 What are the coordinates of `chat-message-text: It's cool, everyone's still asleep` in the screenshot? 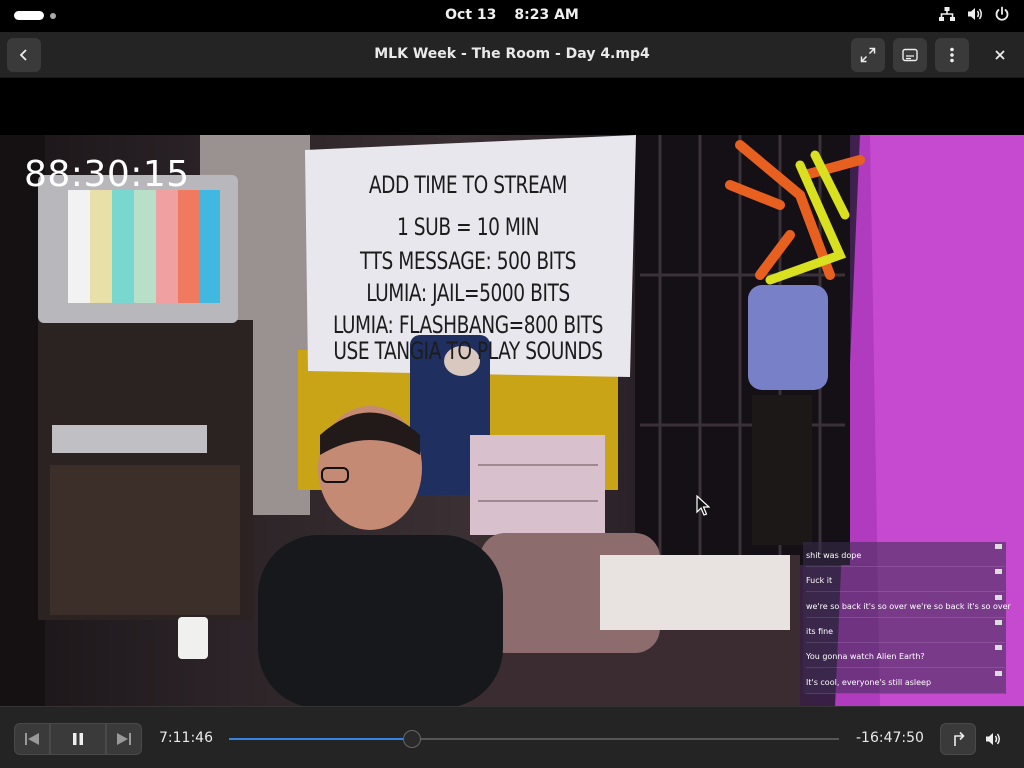 It's located at (869, 682).